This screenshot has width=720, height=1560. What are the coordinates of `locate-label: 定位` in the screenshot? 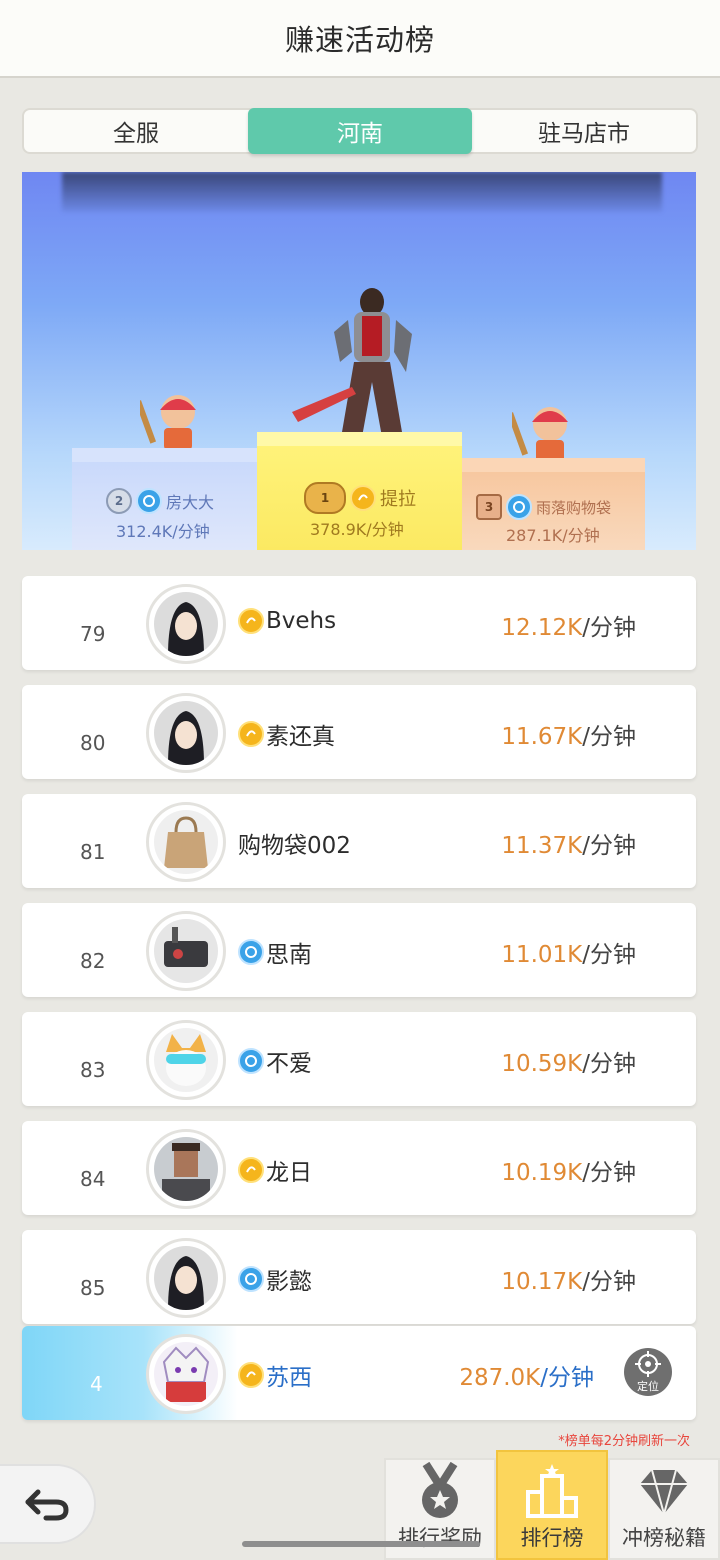 It's located at (648, 1386).